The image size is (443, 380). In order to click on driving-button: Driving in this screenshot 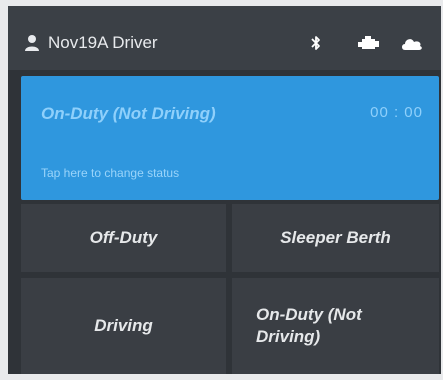, I will do `click(123, 326)`.